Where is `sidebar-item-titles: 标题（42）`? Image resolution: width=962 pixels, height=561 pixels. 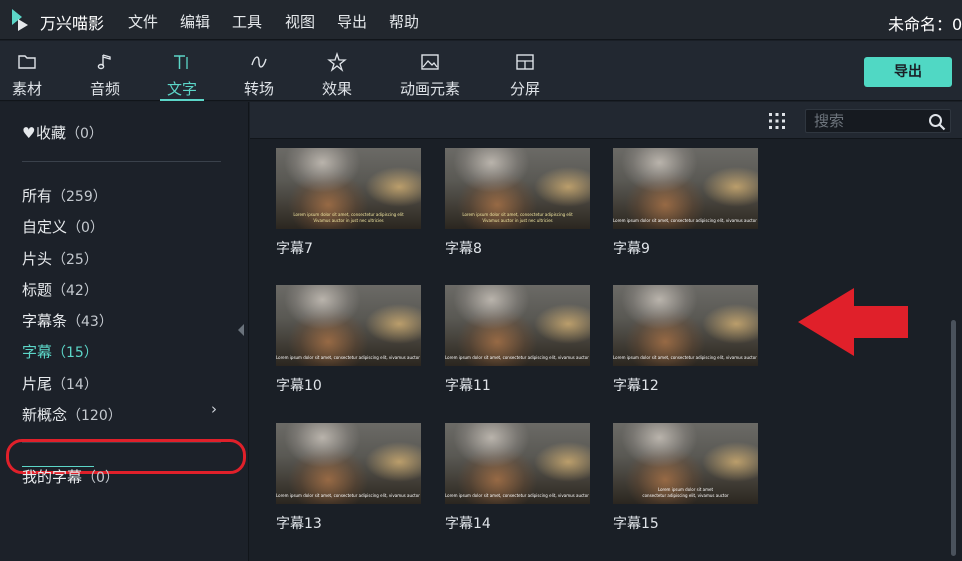
sidebar-item-titles: 标题（42） is located at coordinates (60, 289).